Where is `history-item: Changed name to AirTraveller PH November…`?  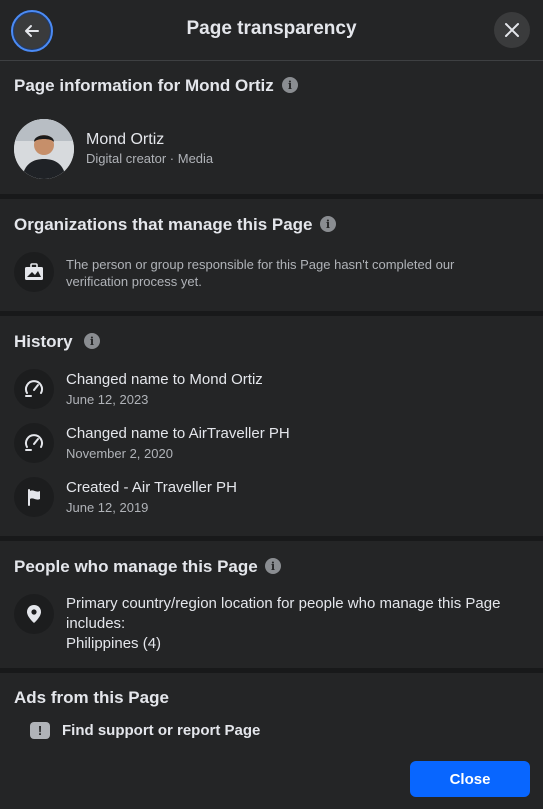 history-item: Changed name to AirTraveller PH November… is located at coordinates (178, 443).